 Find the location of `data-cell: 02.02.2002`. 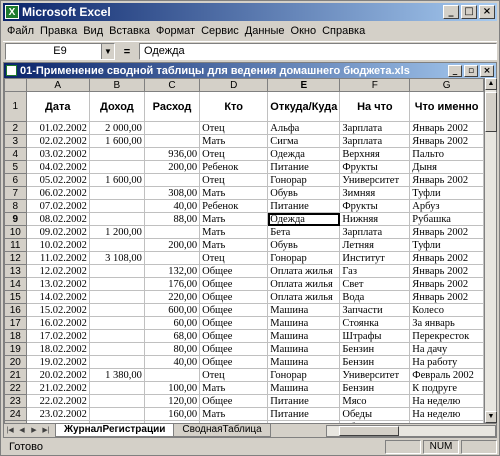

data-cell: 02.02.2002 is located at coordinates (57, 141).